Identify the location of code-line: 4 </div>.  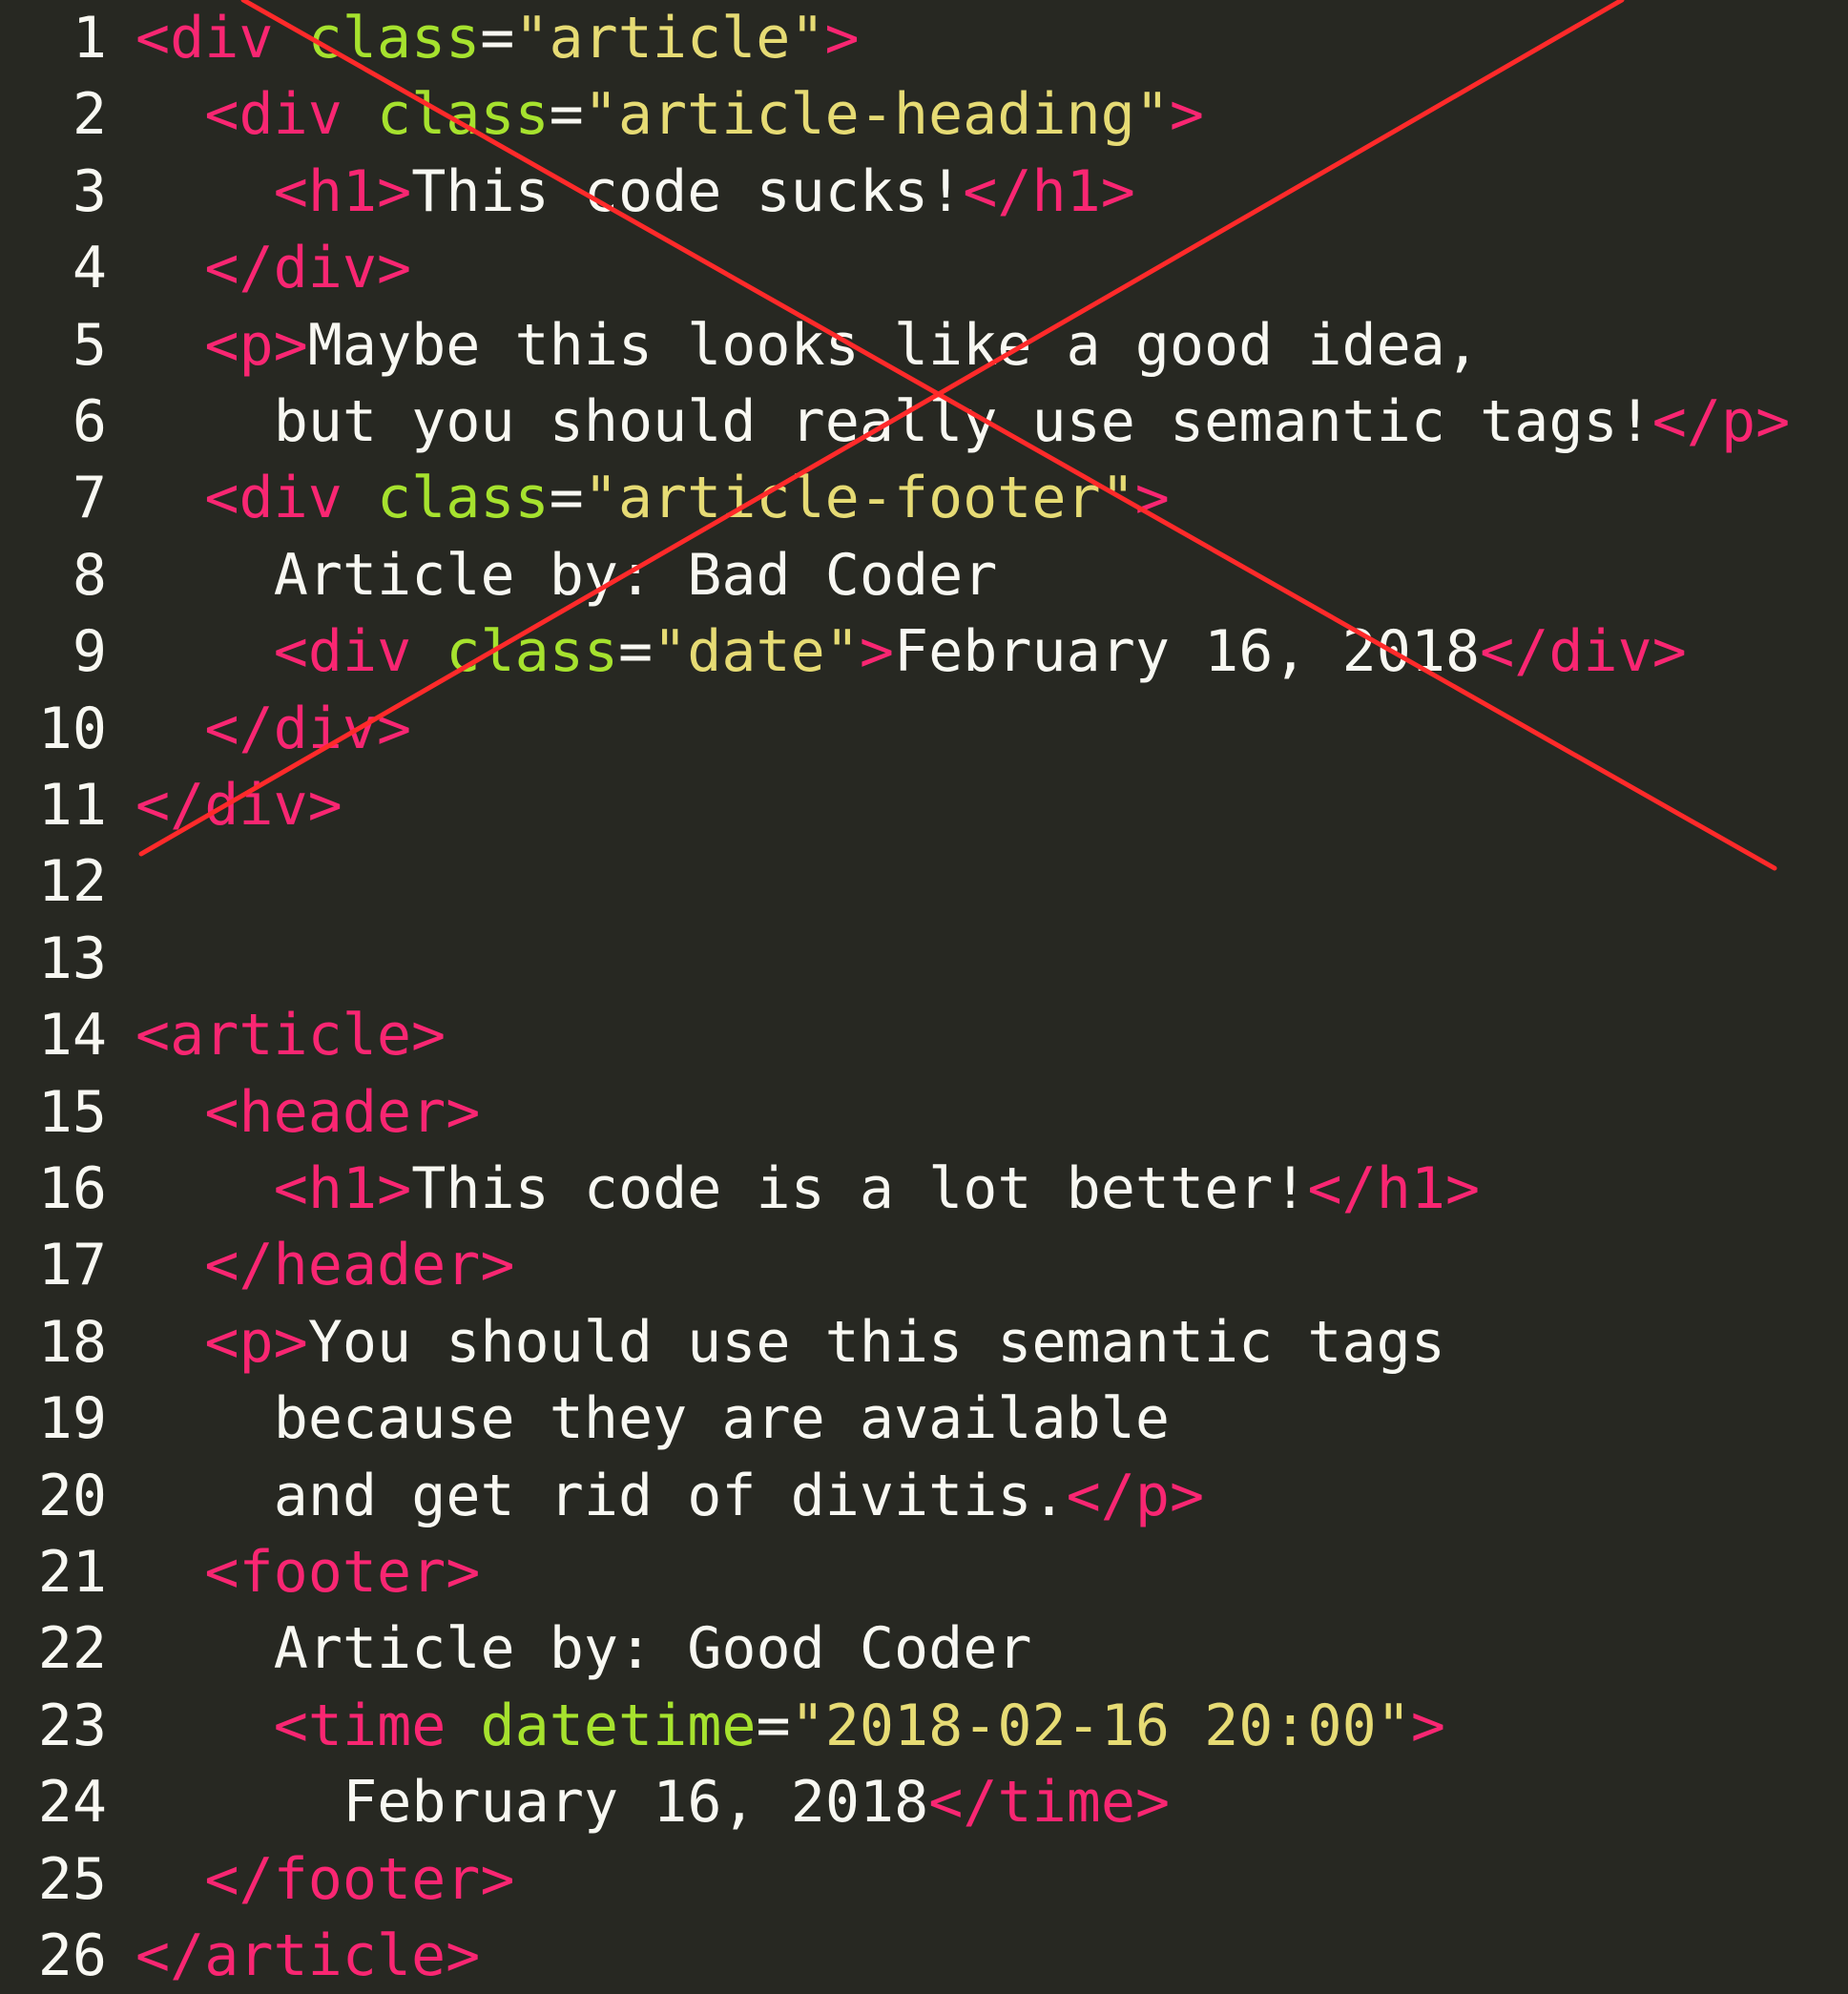
(924, 268).